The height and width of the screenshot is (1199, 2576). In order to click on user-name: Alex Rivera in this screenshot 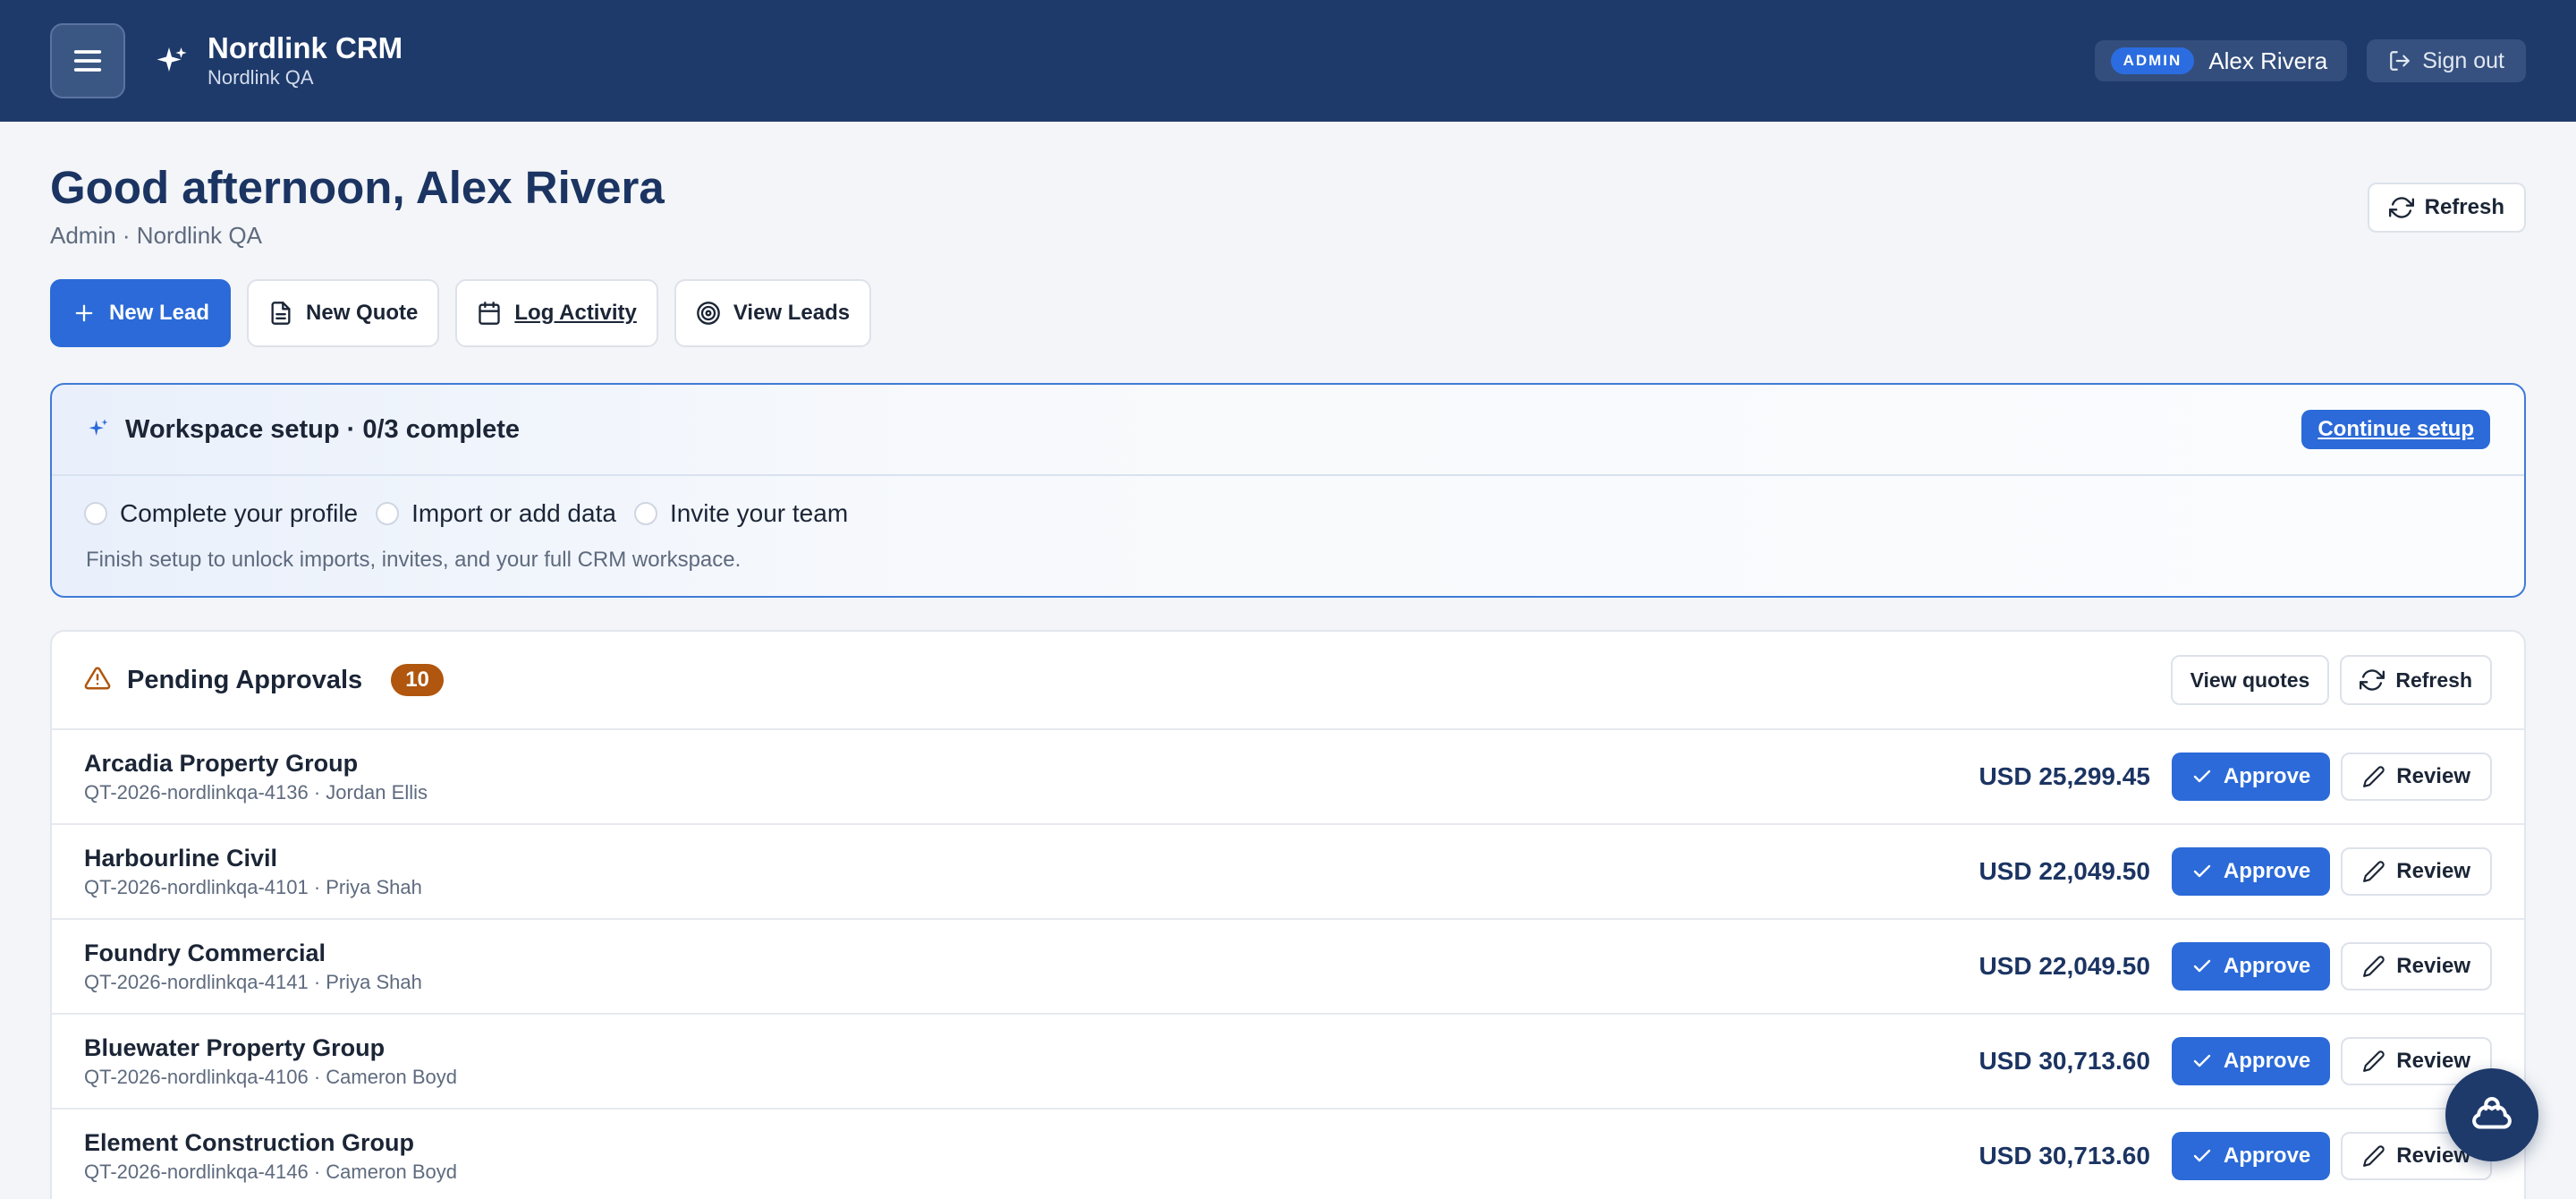, I will do `click(2268, 60)`.